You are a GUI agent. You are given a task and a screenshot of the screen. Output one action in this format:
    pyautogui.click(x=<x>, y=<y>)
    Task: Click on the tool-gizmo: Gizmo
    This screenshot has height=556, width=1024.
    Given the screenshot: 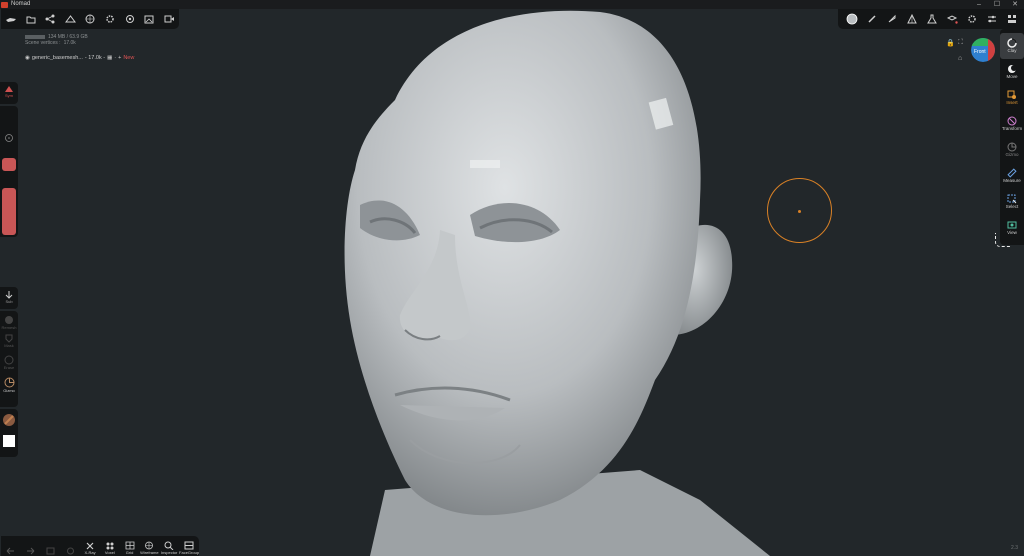 What is the action you would take?
    pyautogui.click(x=1012, y=150)
    